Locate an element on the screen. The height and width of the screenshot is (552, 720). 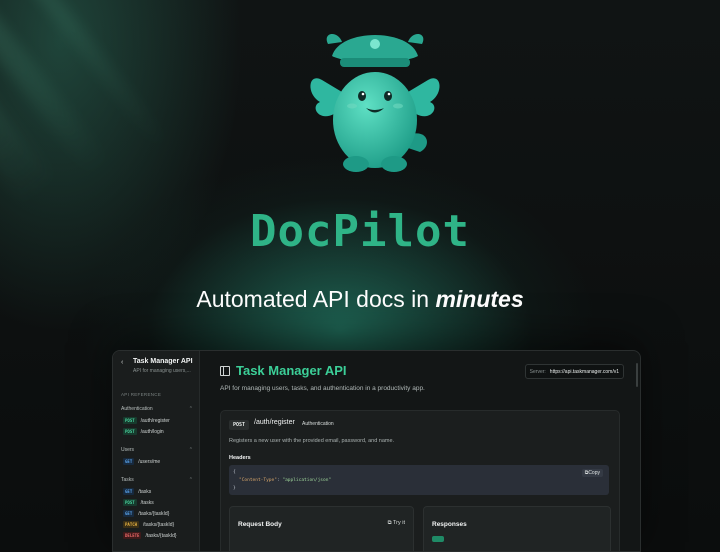
group-label: Authentication is located at coordinates (137, 409).